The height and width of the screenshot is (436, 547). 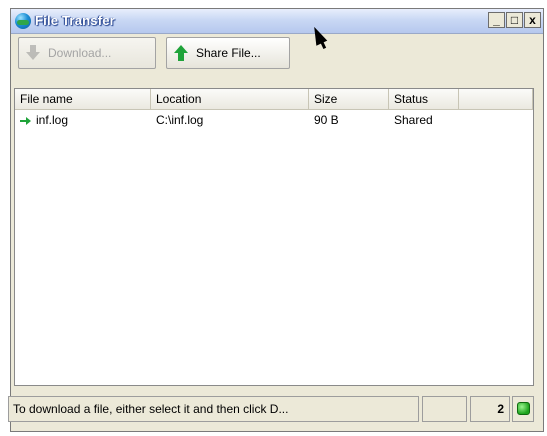 I want to click on connection-count: 2, so click(x=490, y=409).